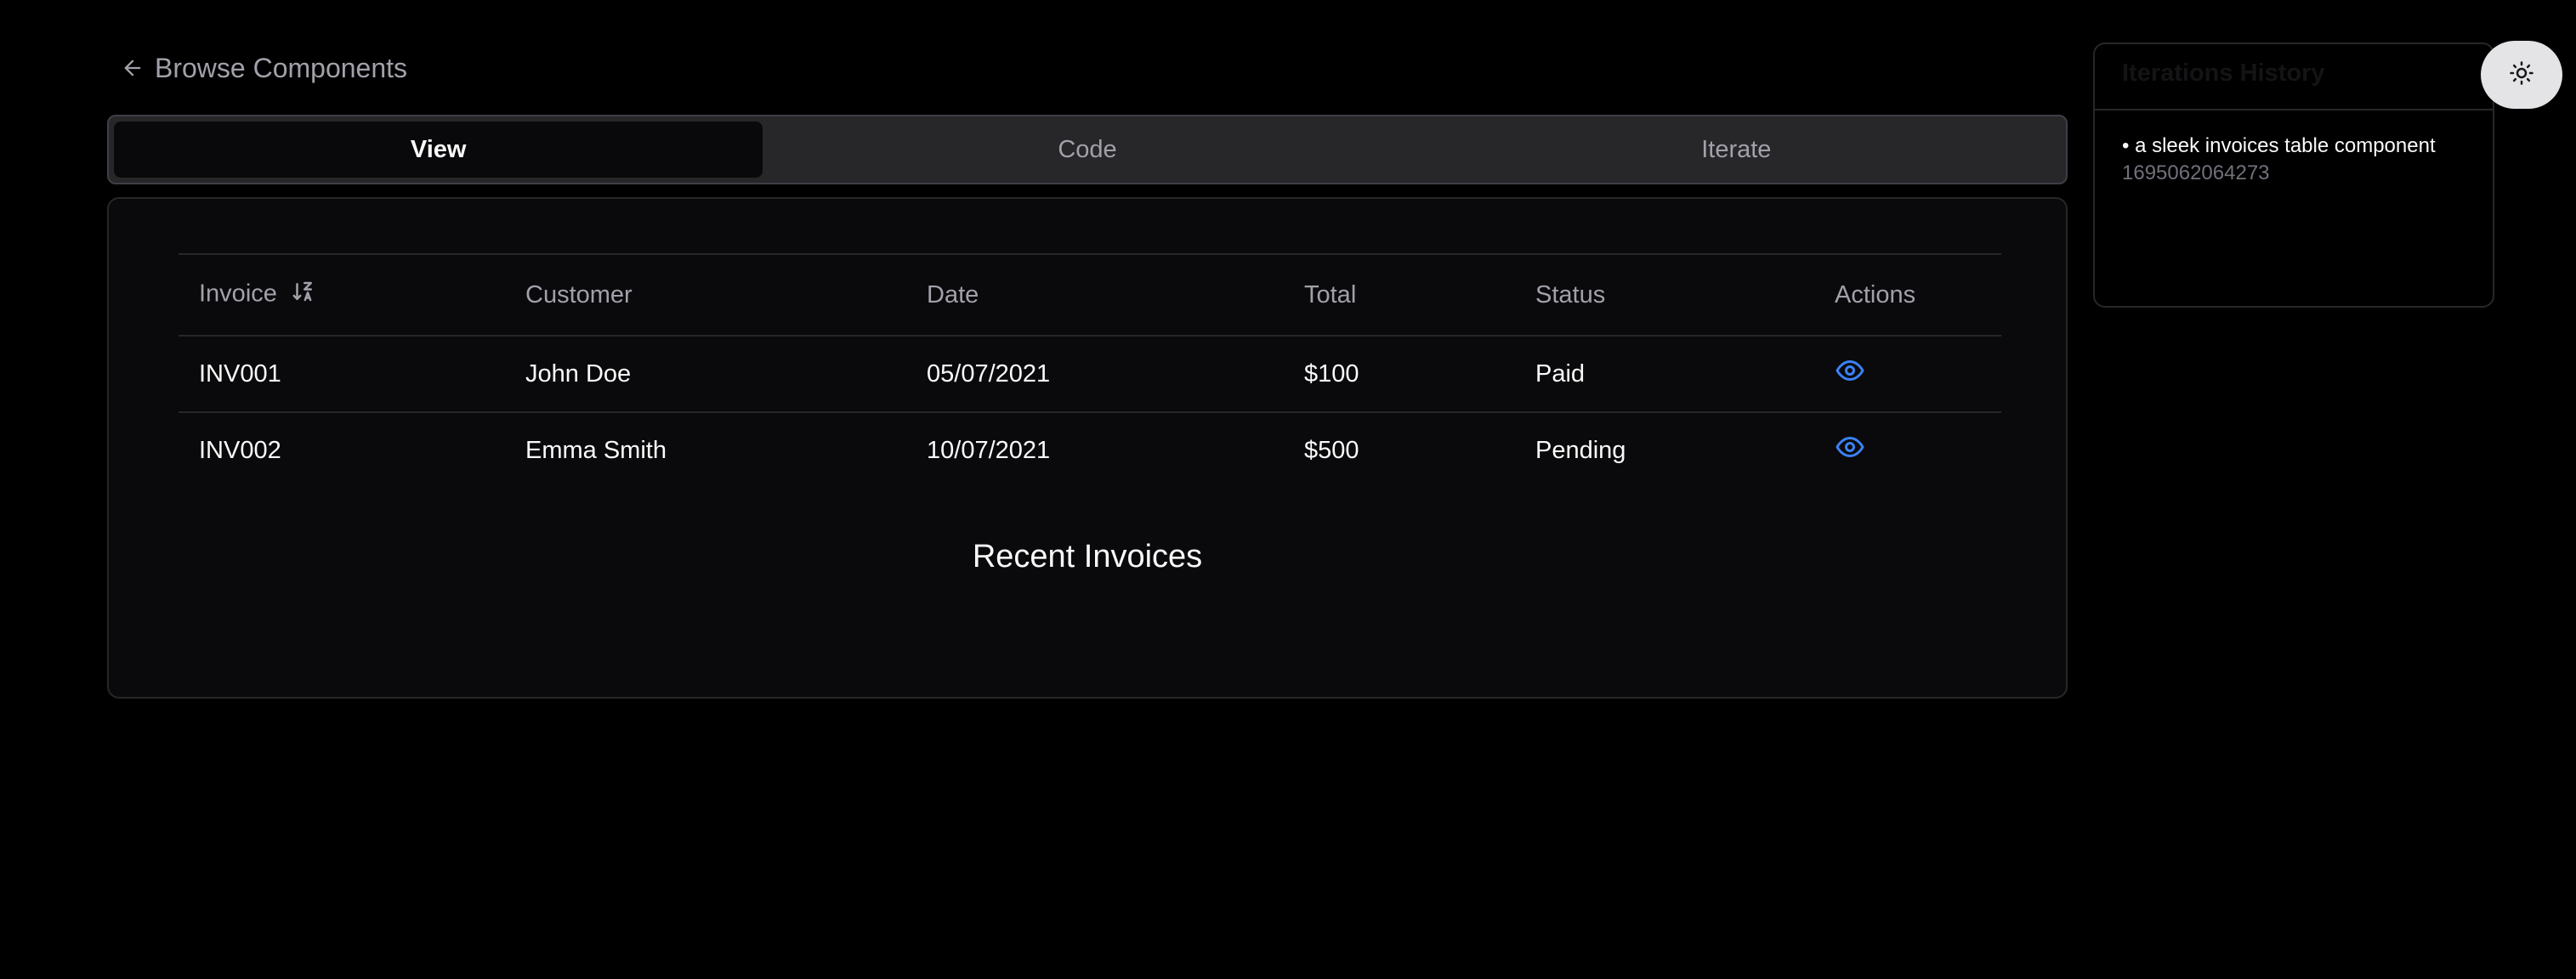  What do you see at coordinates (1332, 450) in the screenshot?
I see `cell-total: $500` at bounding box center [1332, 450].